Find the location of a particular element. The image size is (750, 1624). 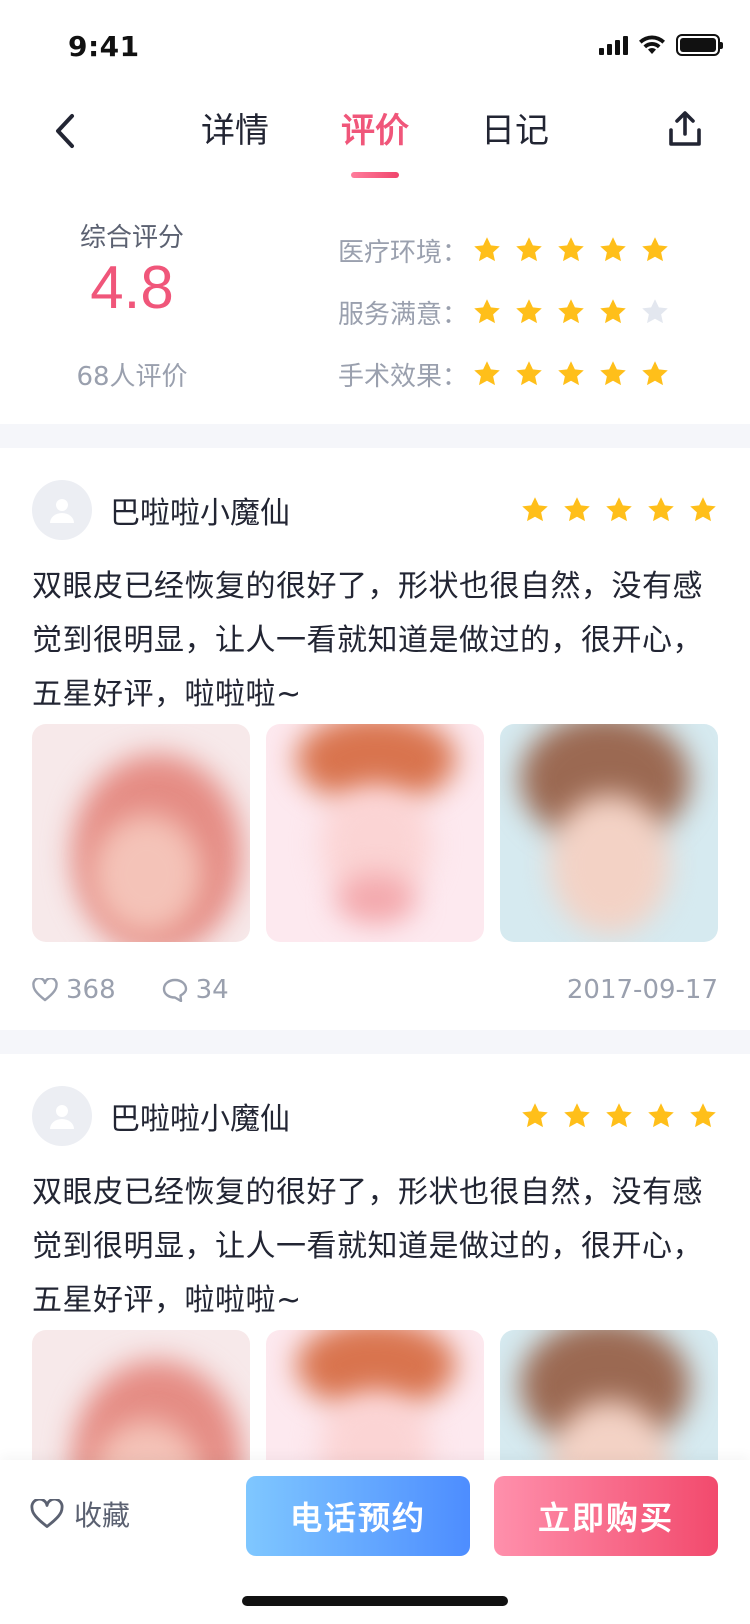

category-label: 服务满意： is located at coordinates (403, 314).